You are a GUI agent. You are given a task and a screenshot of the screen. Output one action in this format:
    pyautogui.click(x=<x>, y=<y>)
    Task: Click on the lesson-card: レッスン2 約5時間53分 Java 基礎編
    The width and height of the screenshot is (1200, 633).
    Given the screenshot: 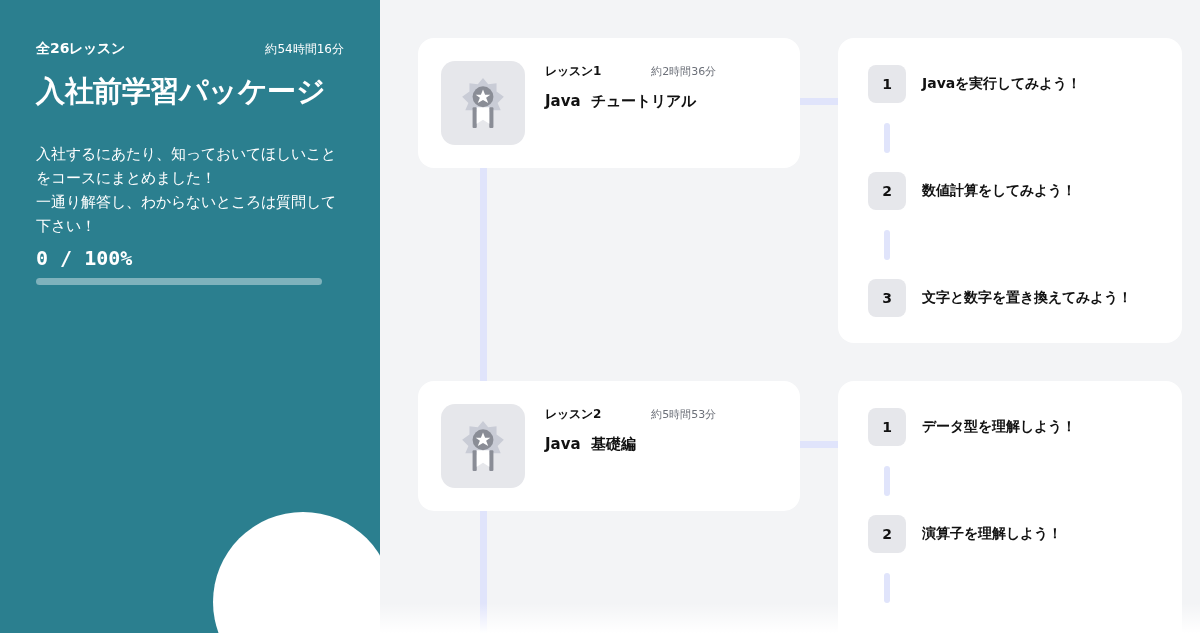 What is the action you would take?
    pyautogui.click(x=609, y=446)
    